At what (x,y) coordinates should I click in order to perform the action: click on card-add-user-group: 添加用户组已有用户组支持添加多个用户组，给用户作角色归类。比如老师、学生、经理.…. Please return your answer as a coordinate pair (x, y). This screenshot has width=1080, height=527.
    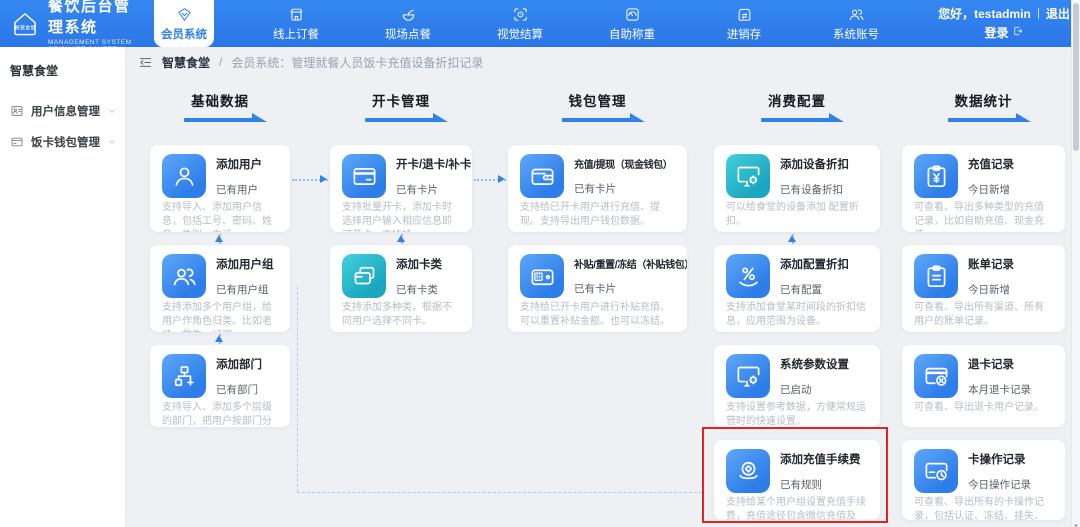
    Looking at the image, I should click on (220, 288).